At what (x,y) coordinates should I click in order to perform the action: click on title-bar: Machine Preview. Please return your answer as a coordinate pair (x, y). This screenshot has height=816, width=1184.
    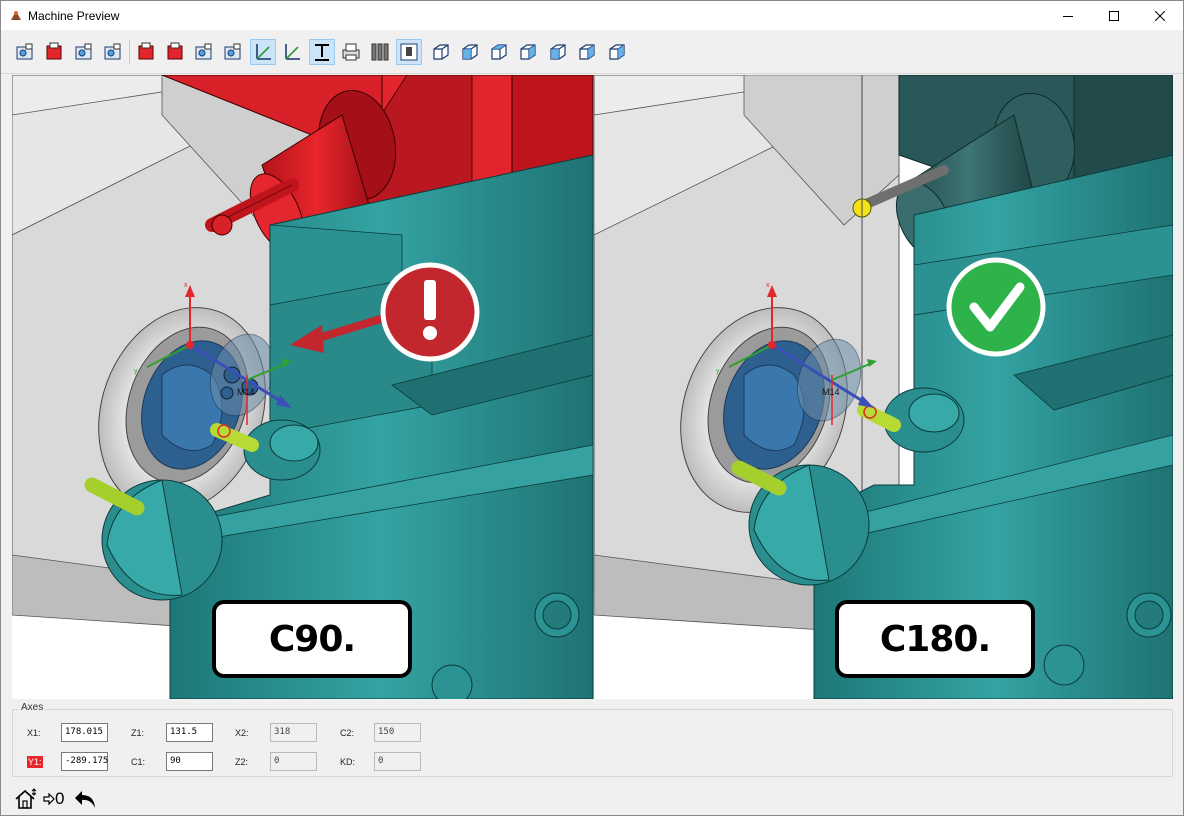
    Looking at the image, I should click on (592, 15).